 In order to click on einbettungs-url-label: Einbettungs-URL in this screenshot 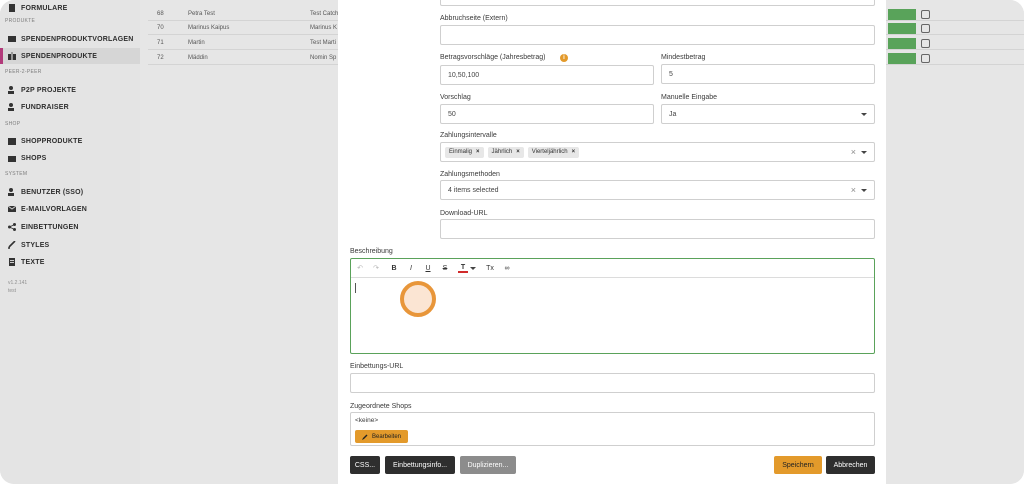, I will do `click(377, 366)`.